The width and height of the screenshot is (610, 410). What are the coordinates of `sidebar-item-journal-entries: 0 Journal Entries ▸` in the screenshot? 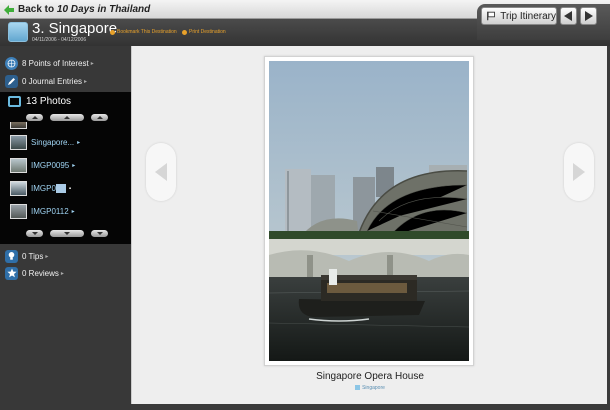 It's located at (46, 81).